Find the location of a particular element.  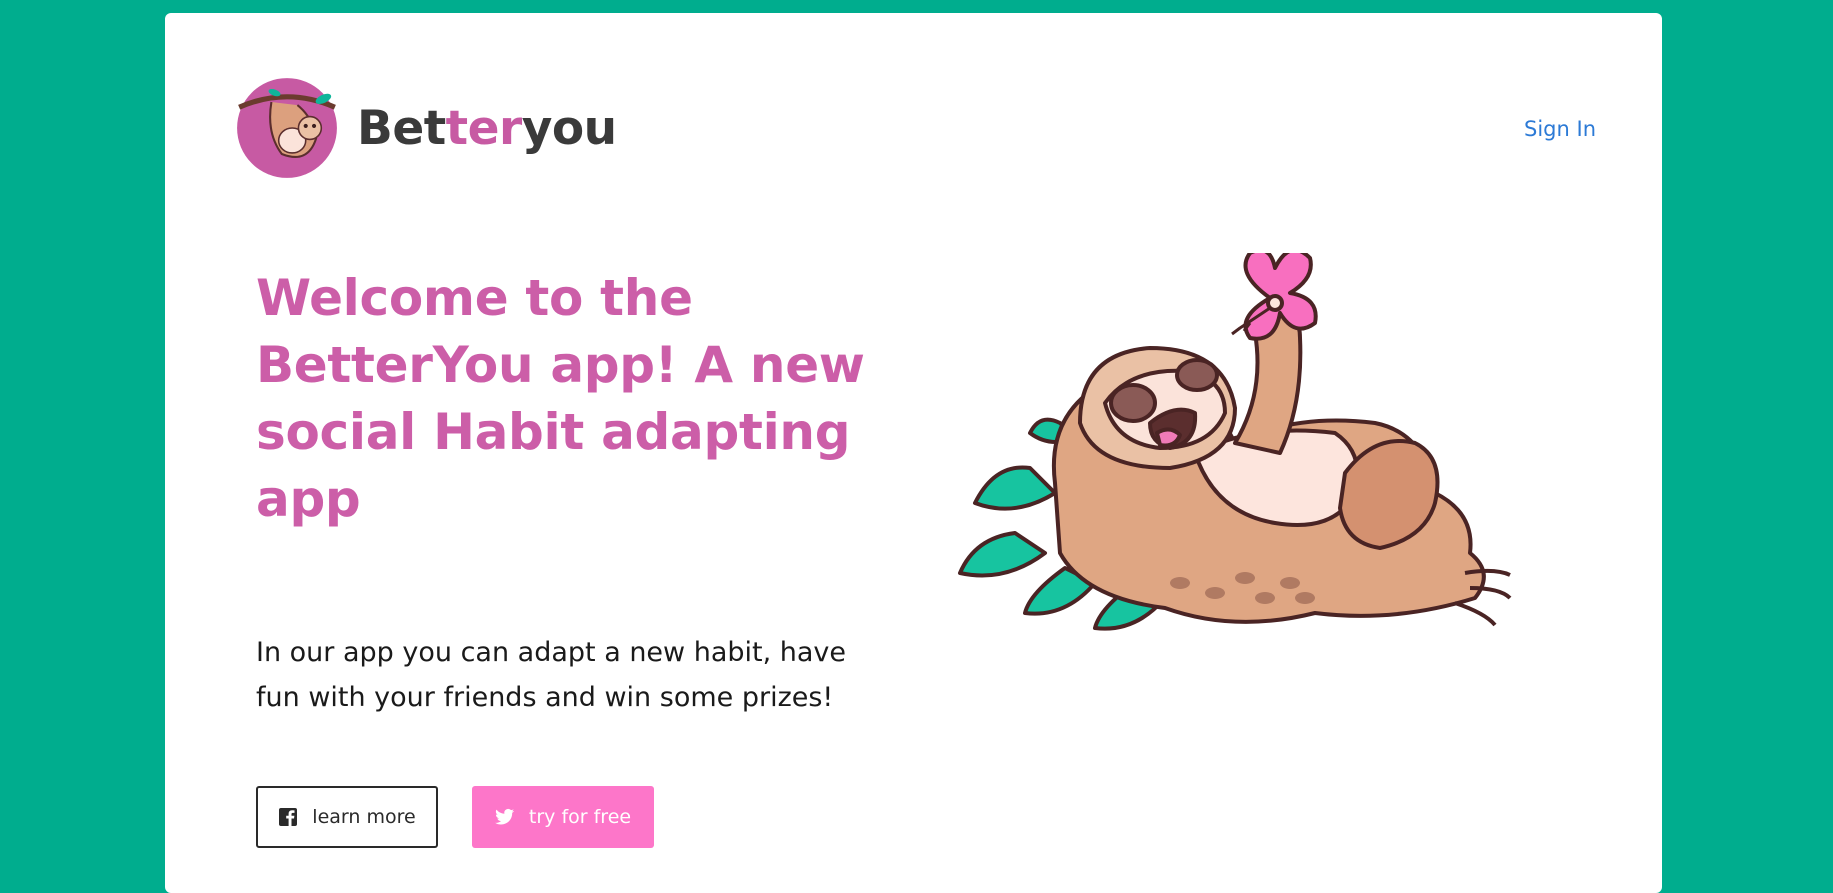

brand-name-prefix: Bet is located at coordinates (401, 128).